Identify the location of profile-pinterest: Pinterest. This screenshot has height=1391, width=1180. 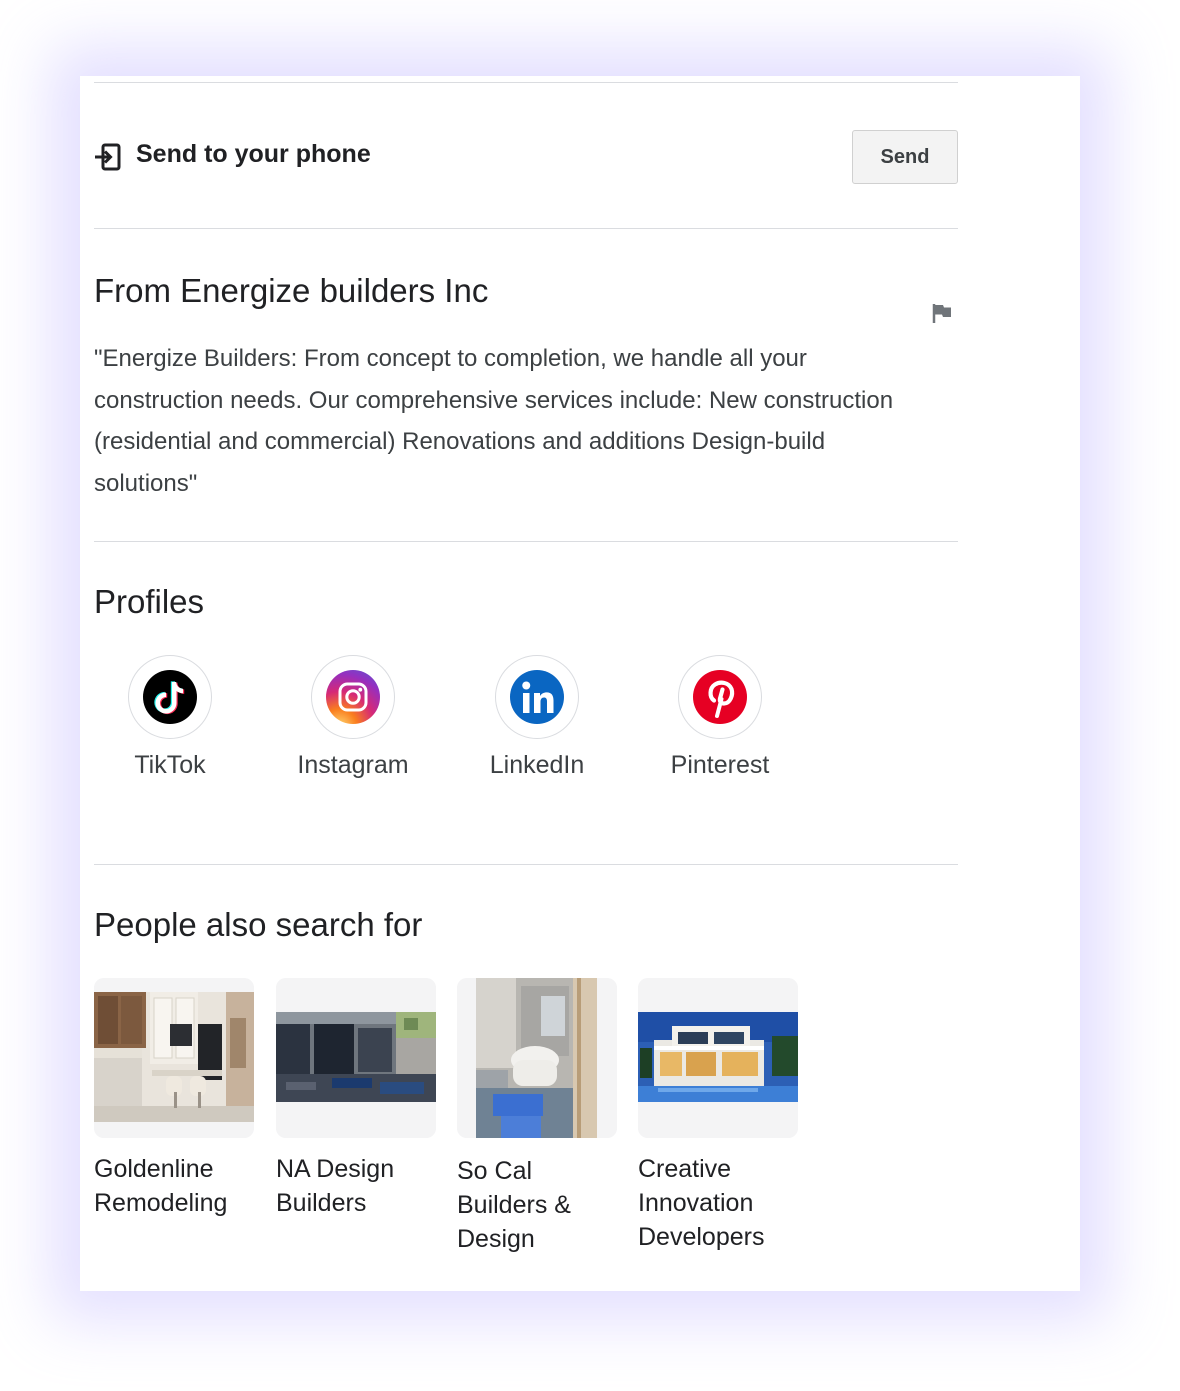
(720, 725).